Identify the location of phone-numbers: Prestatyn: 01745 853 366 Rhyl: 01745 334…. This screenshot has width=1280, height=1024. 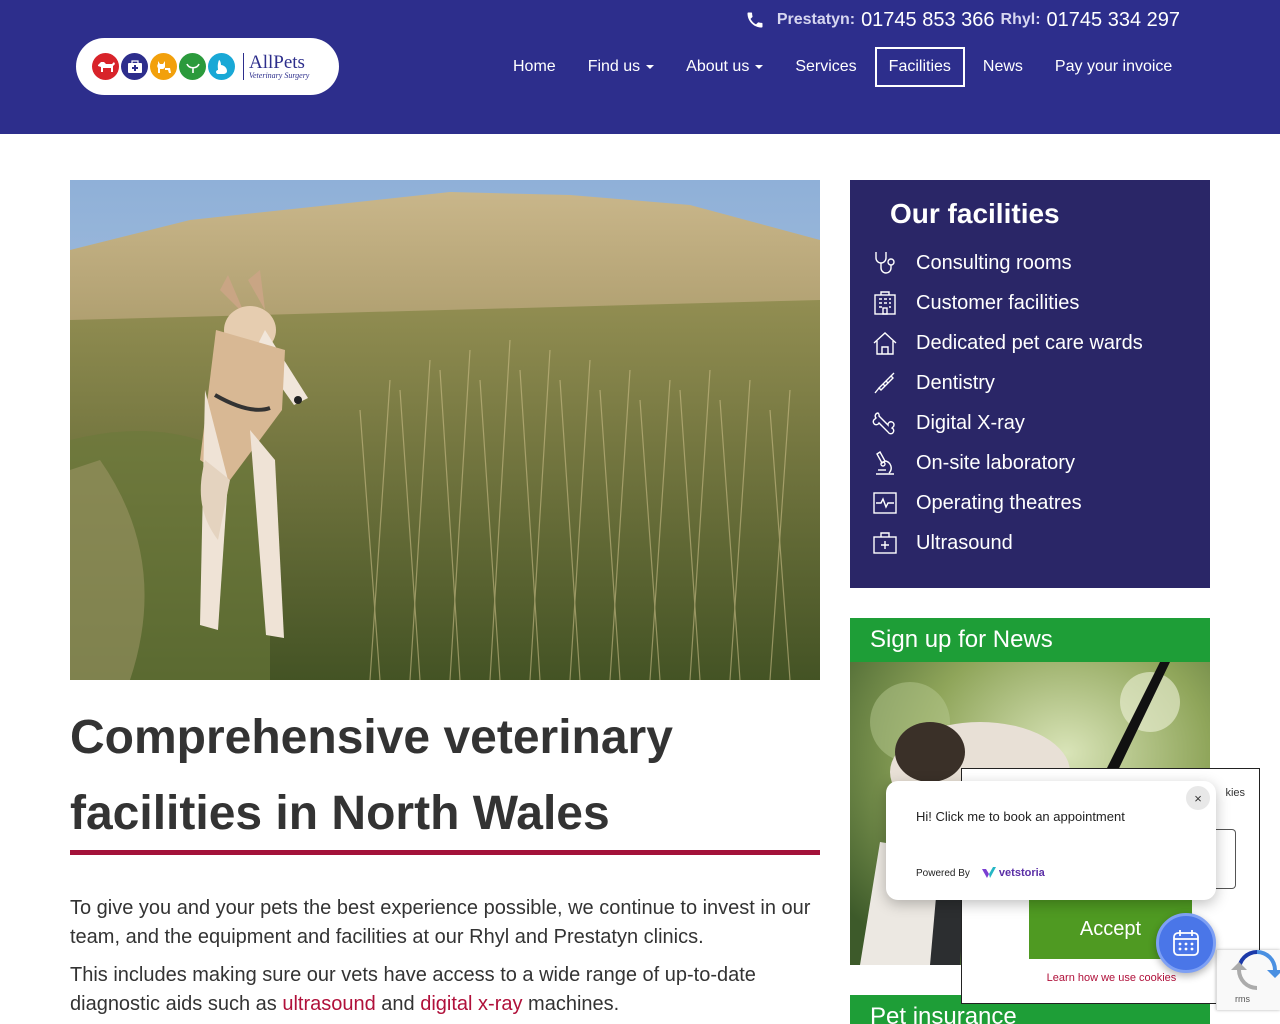
(962, 20).